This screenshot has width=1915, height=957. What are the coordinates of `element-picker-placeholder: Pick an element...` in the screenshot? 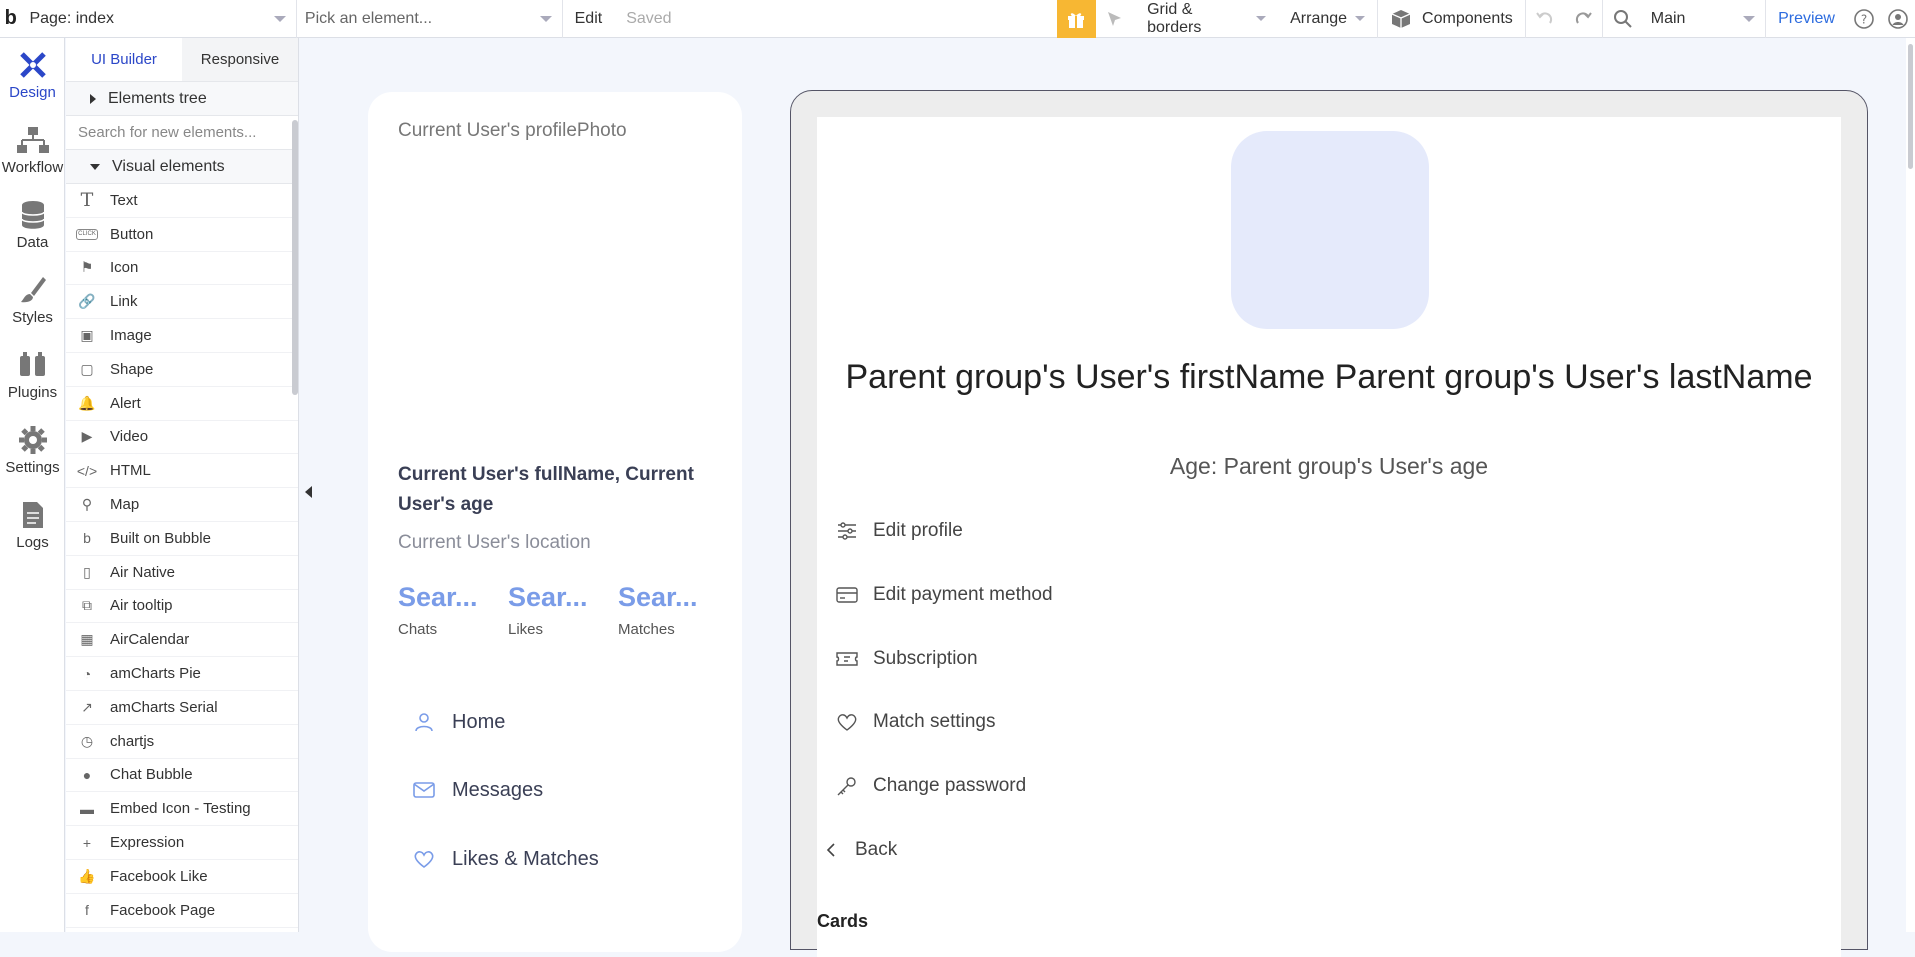 It's located at (368, 18).